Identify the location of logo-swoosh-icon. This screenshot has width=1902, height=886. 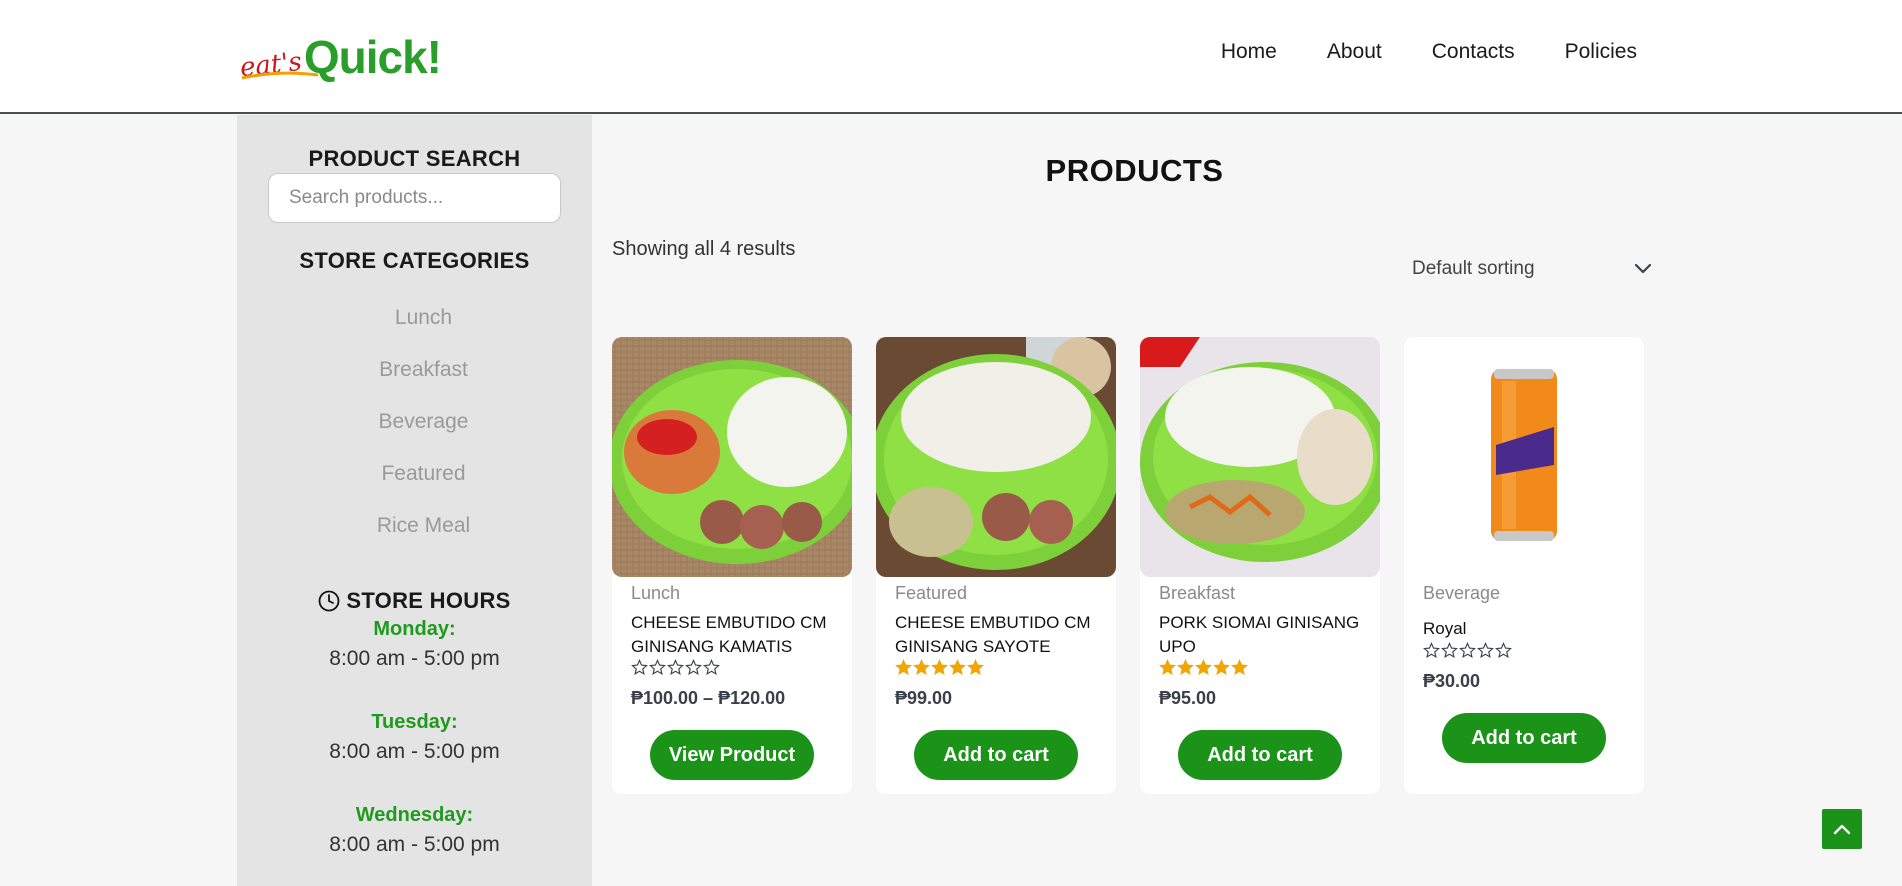
(280, 75).